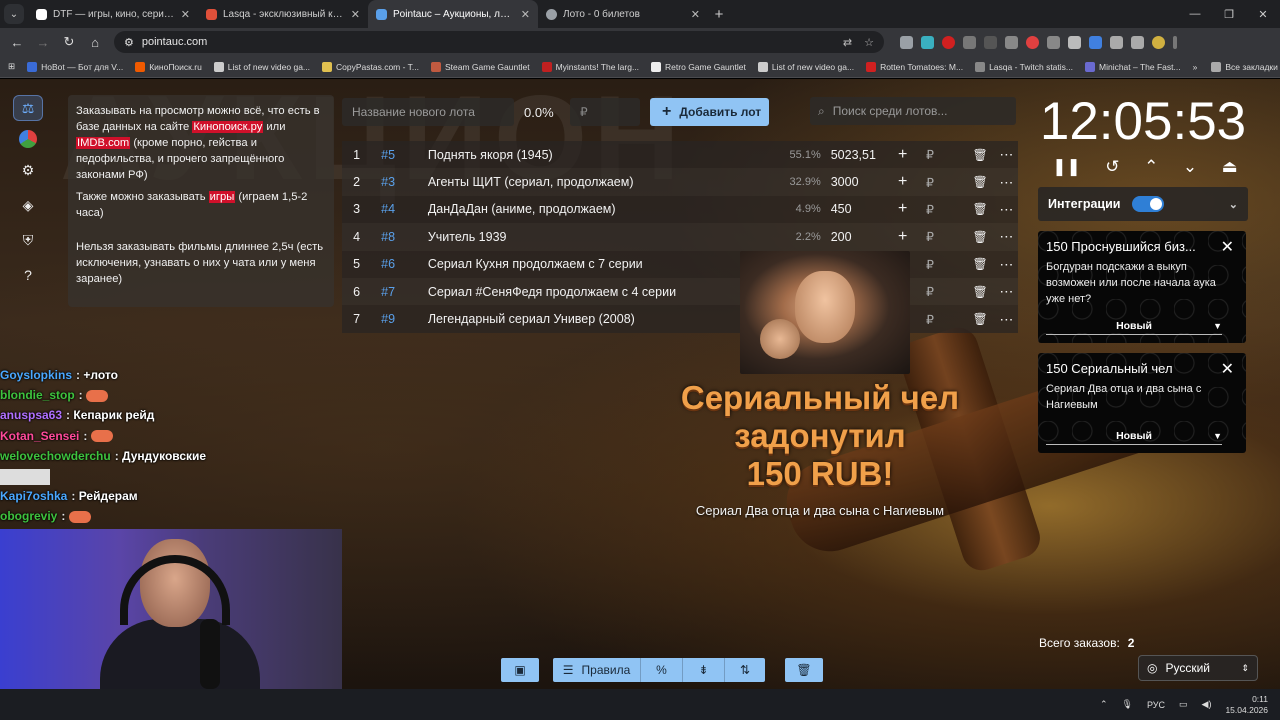 The height and width of the screenshot is (720, 1280). Describe the element at coordinates (1137, 42) in the screenshot. I see `reading-list-icon` at that location.